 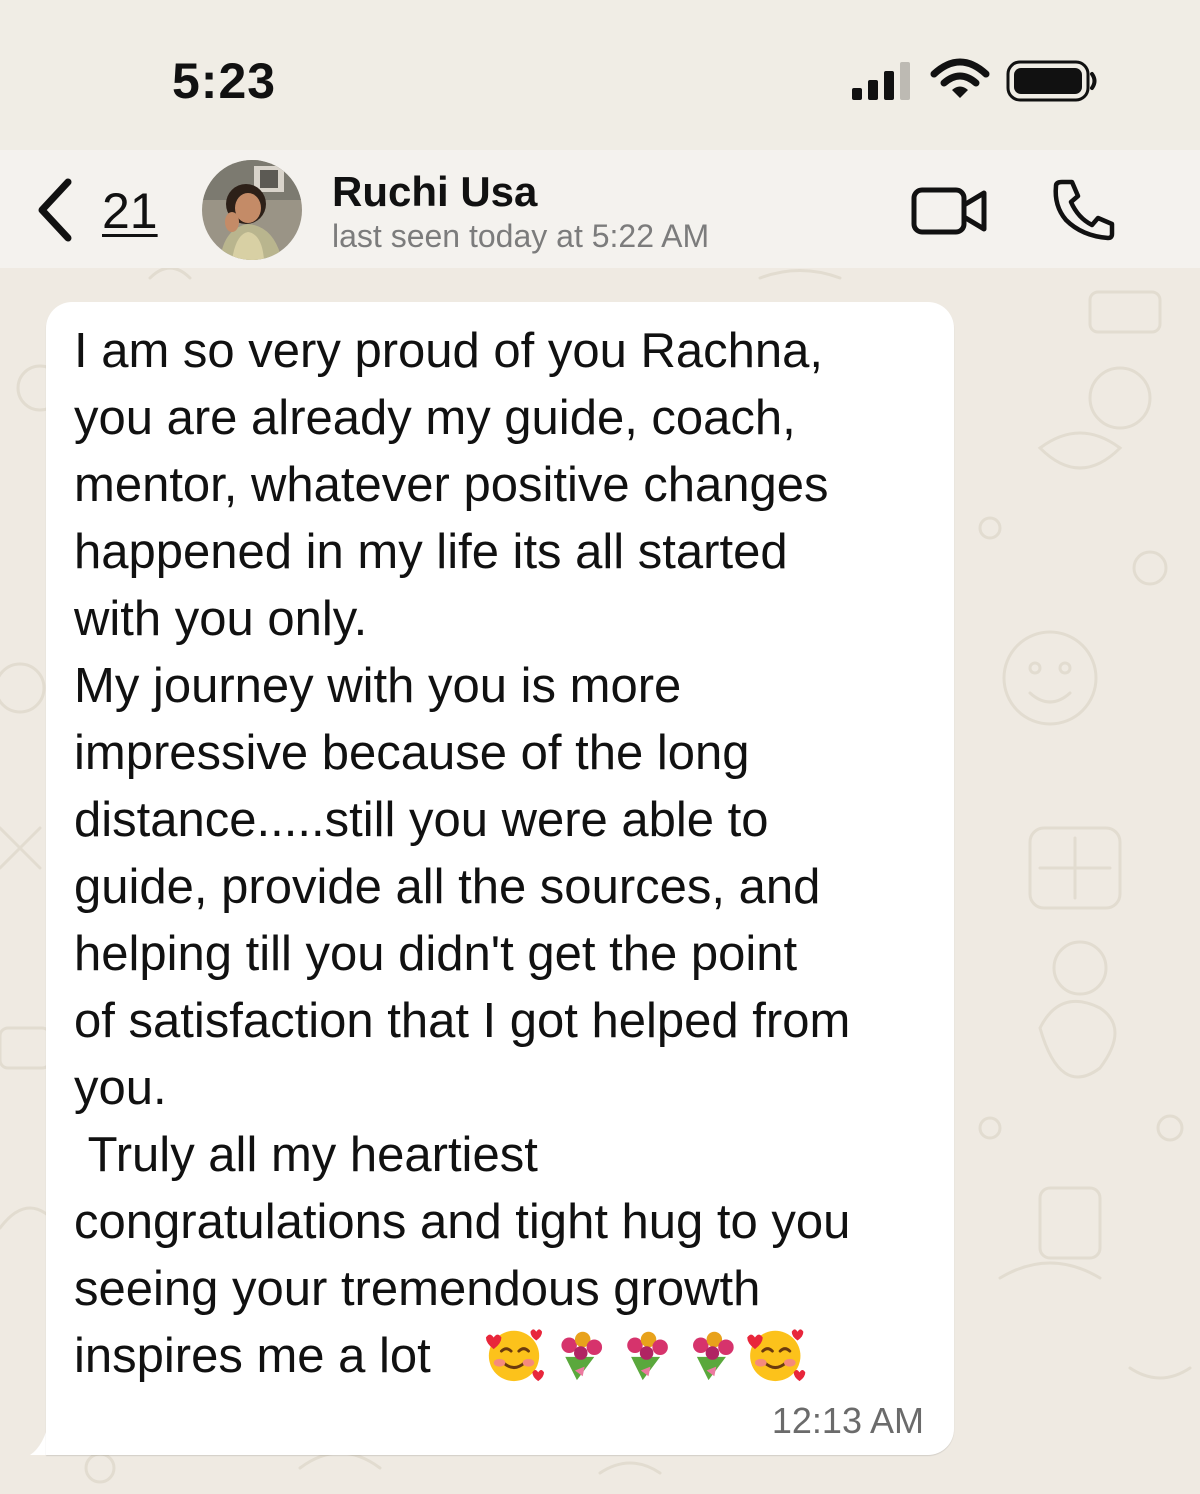 What do you see at coordinates (960, 78) in the screenshot?
I see `wifi-icon` at bounding box center [960, 78].